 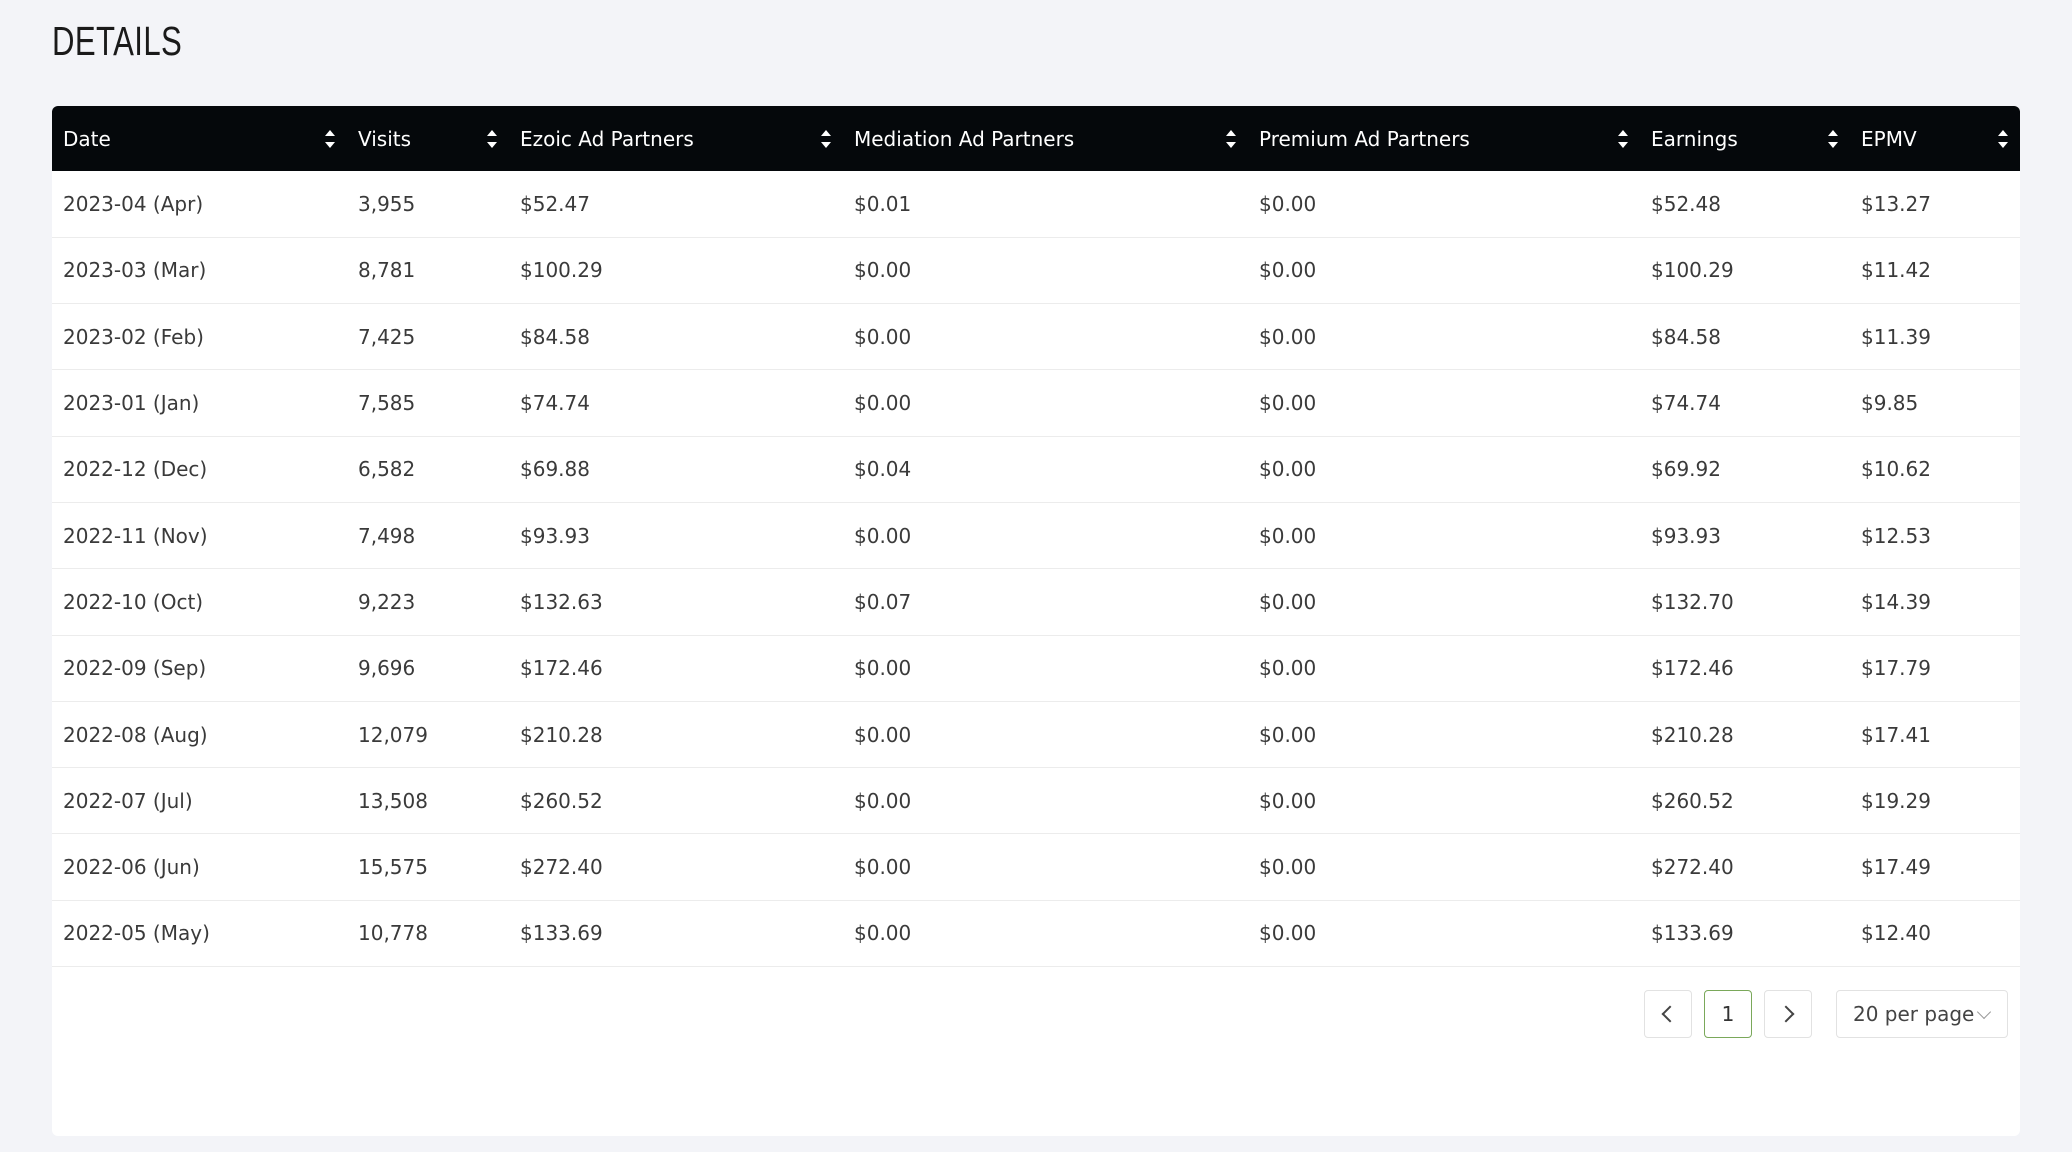 I want to click on cell-earnings: $210.28, so click(x=1692, y=734).